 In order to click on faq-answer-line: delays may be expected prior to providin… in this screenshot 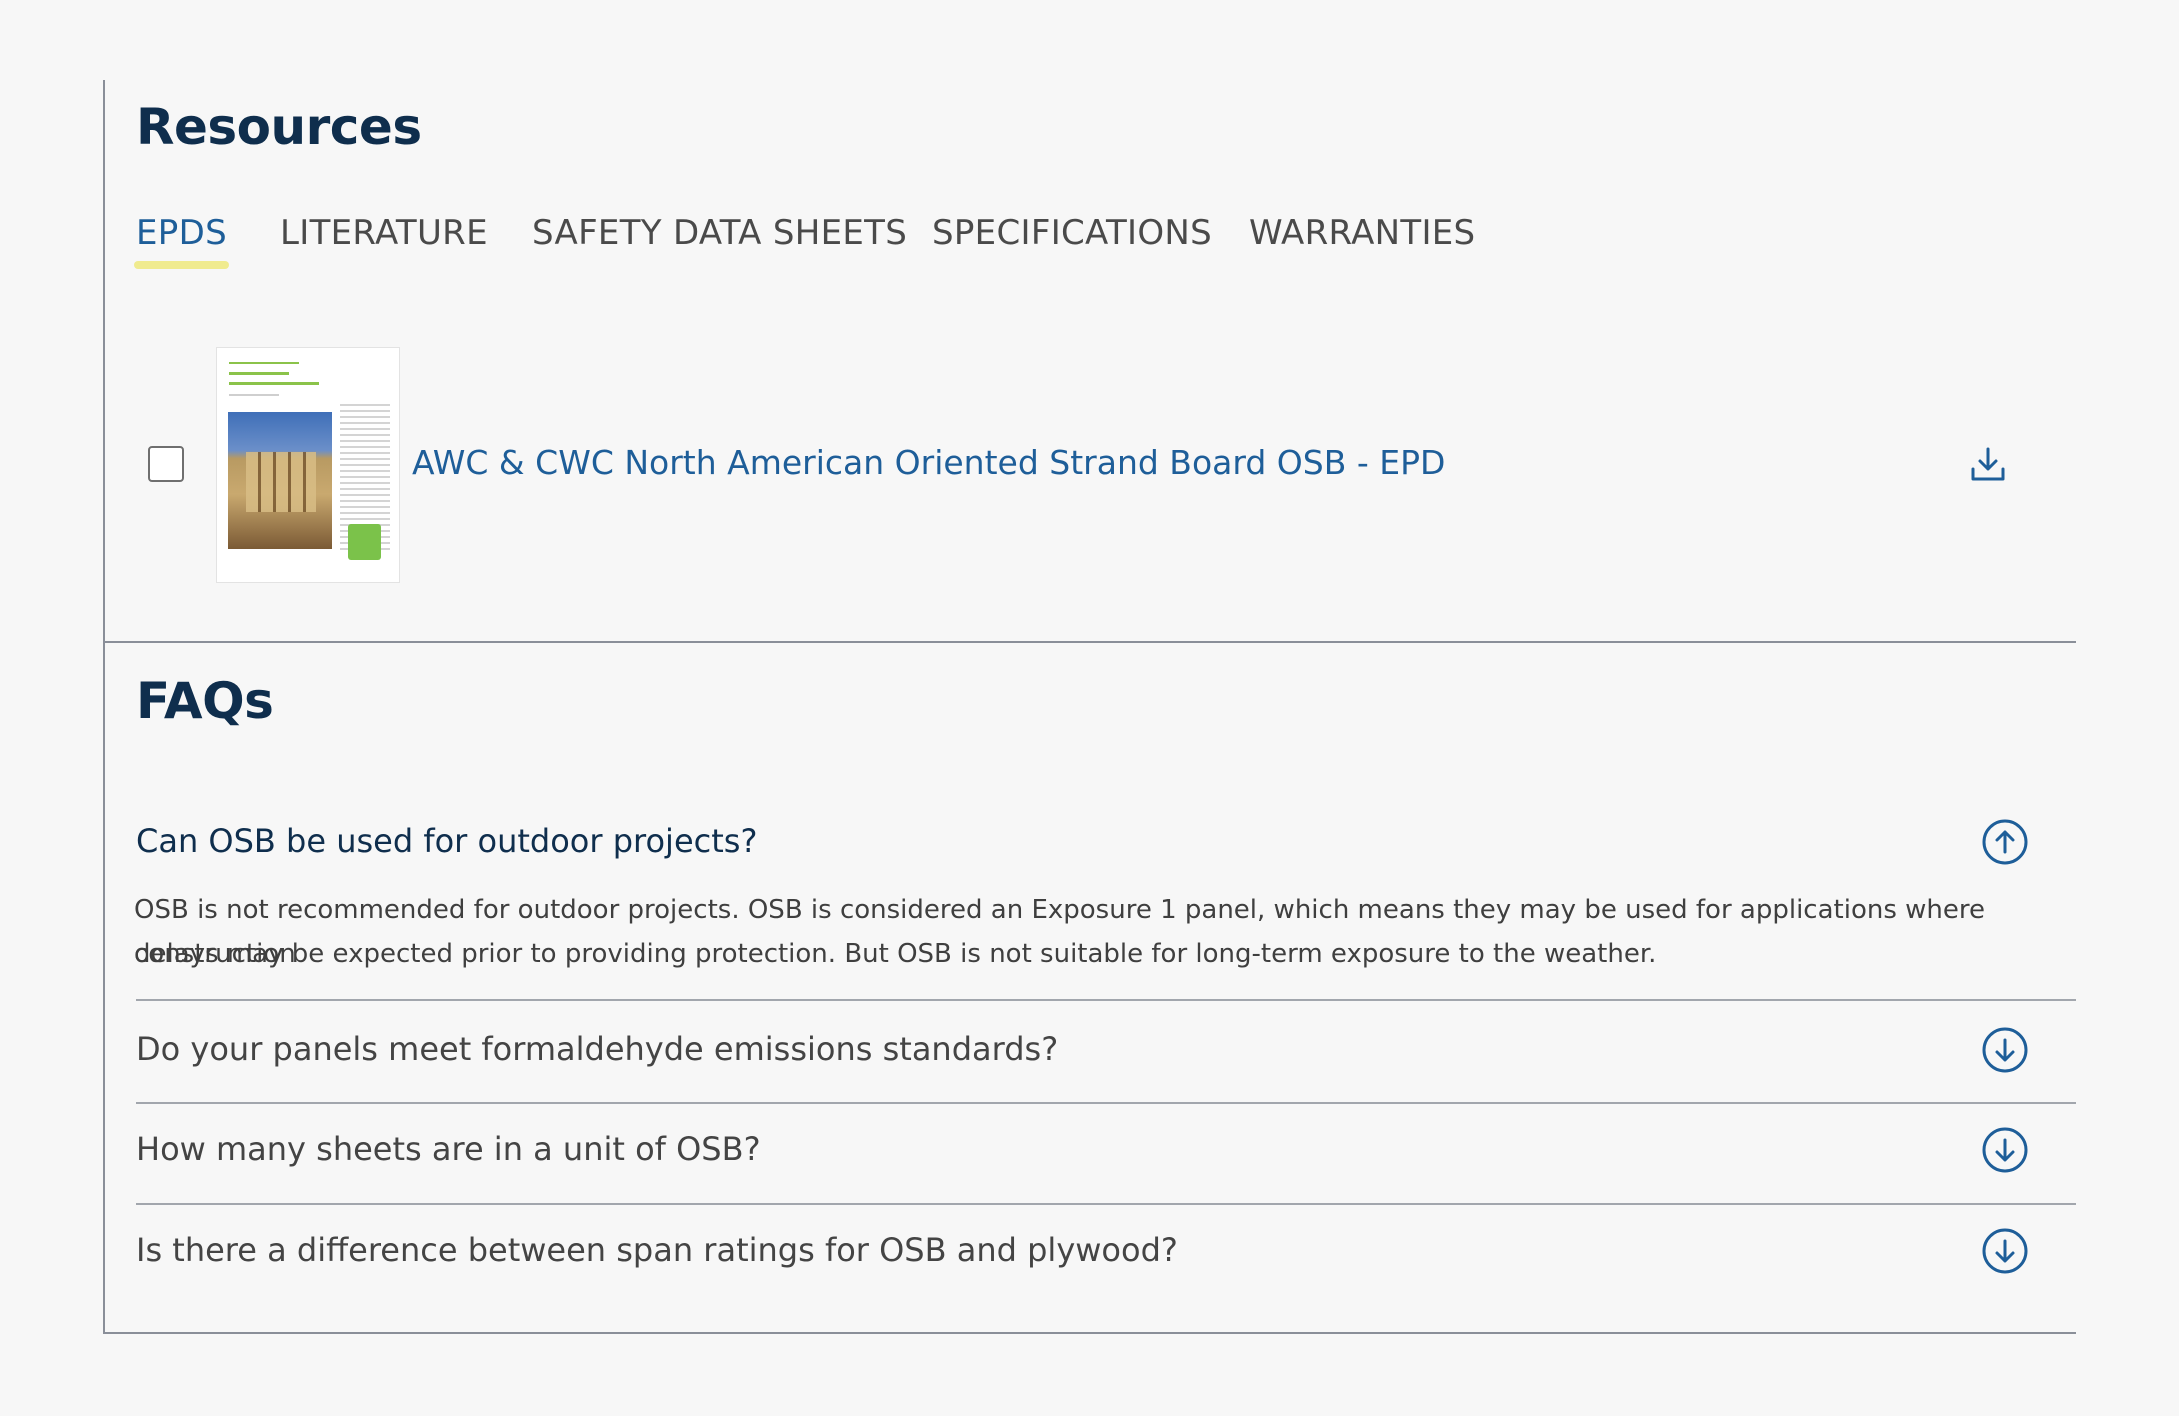, I will do `click(895, 954)`.